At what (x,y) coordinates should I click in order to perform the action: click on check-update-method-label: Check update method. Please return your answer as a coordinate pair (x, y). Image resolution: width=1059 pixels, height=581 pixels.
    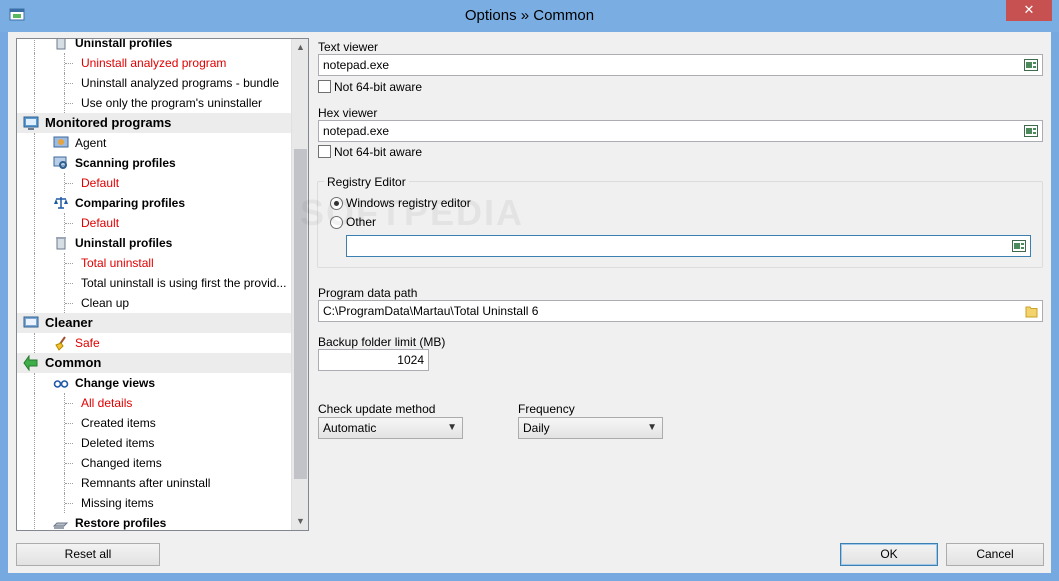
    Looking at the image, I should click on (377, 409).